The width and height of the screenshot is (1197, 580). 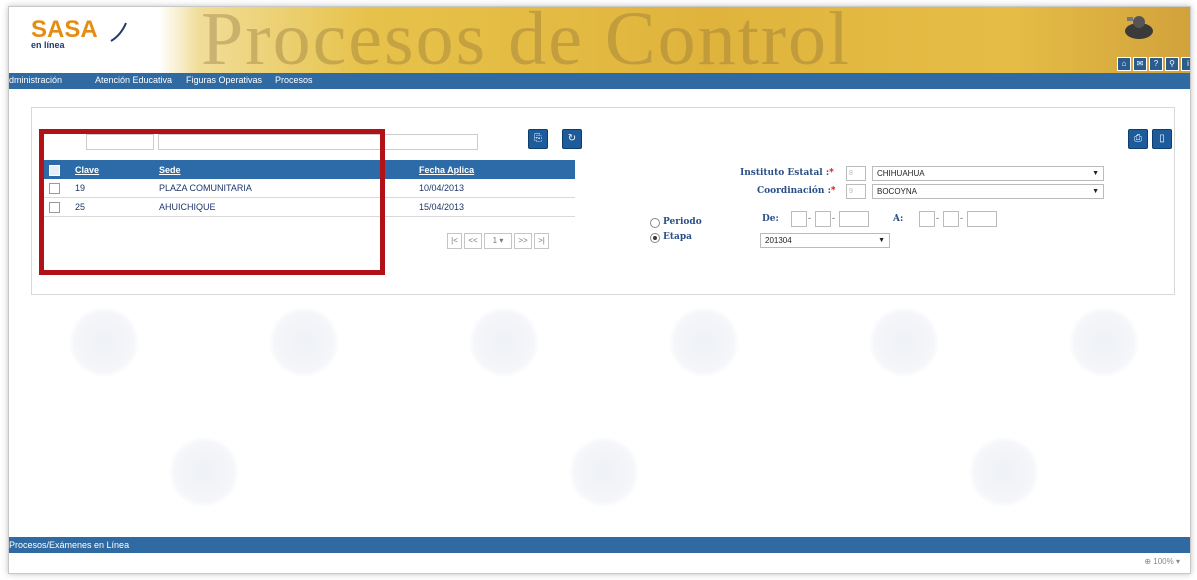 I want to click on etapa-select: 201304 ▼, so click(x=825, y=240).